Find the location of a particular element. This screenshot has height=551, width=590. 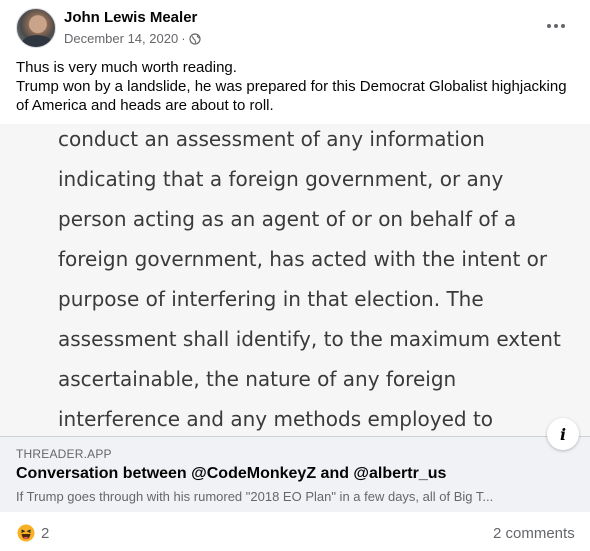

avatar is located at coordinates (36, 28).